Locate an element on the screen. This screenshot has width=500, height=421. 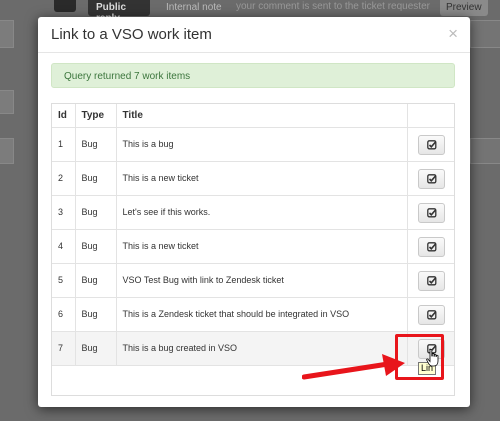
cell-title: VSO Test Bug with link to Zendesk ticket is located at coordinates (262, 280).